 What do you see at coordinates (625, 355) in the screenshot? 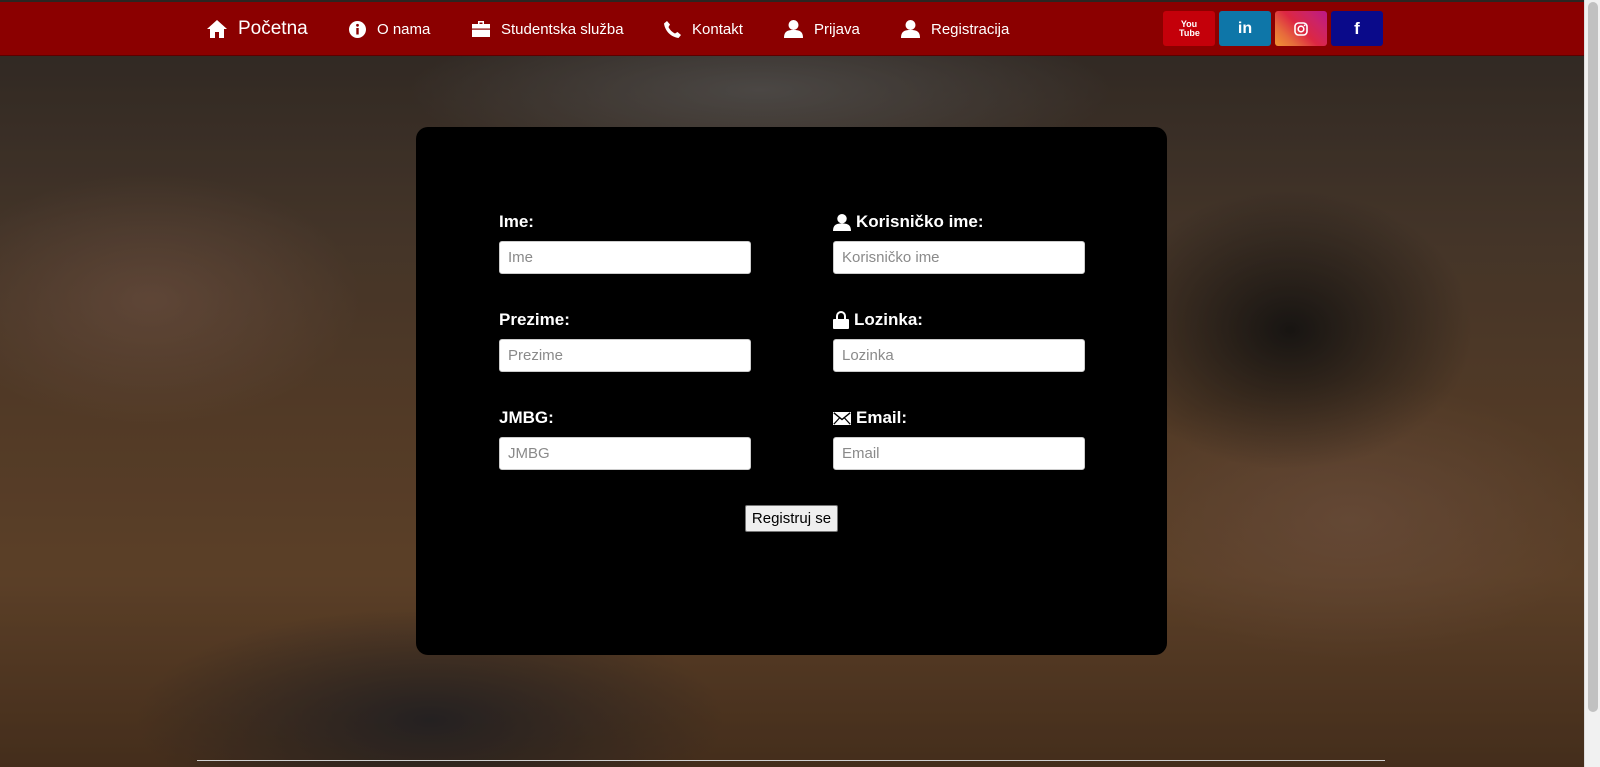
I see `last-name-input` at bounding box center [625, 355].